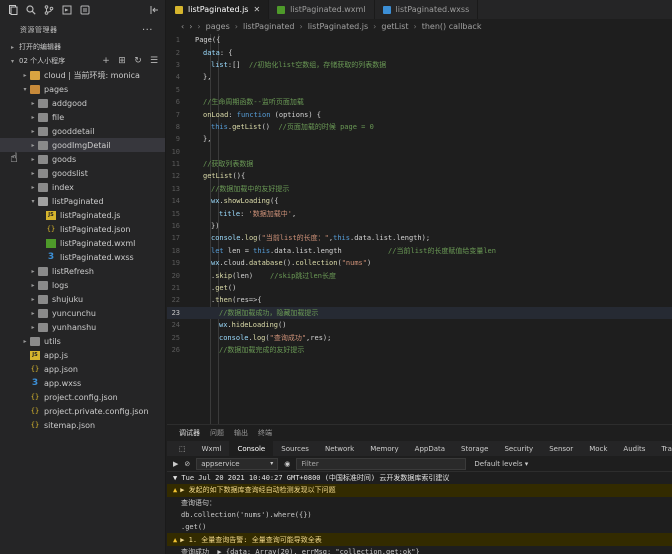 Image resolution: width=672 pixels, height=554 pixels. I want to click on editor-tab: listPaginated.wxss, so click(427, 9).